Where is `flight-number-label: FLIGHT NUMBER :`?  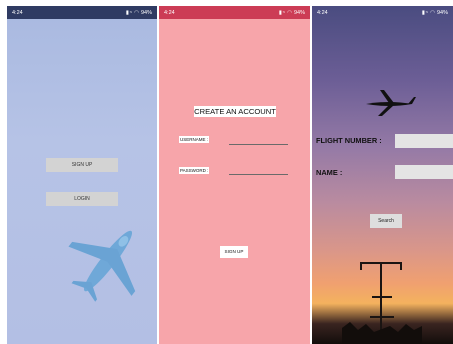 flight-number-label: FLIGHT NUMBER : is located at coordinates (349, 140).